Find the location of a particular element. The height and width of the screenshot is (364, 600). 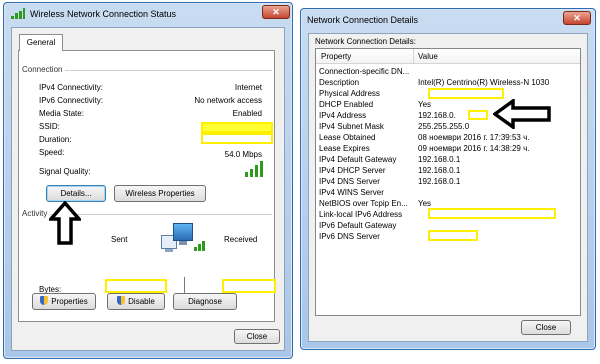

status-titlebar: Wireless Network Connection Status ✕ is located at coordinates (148, 14).